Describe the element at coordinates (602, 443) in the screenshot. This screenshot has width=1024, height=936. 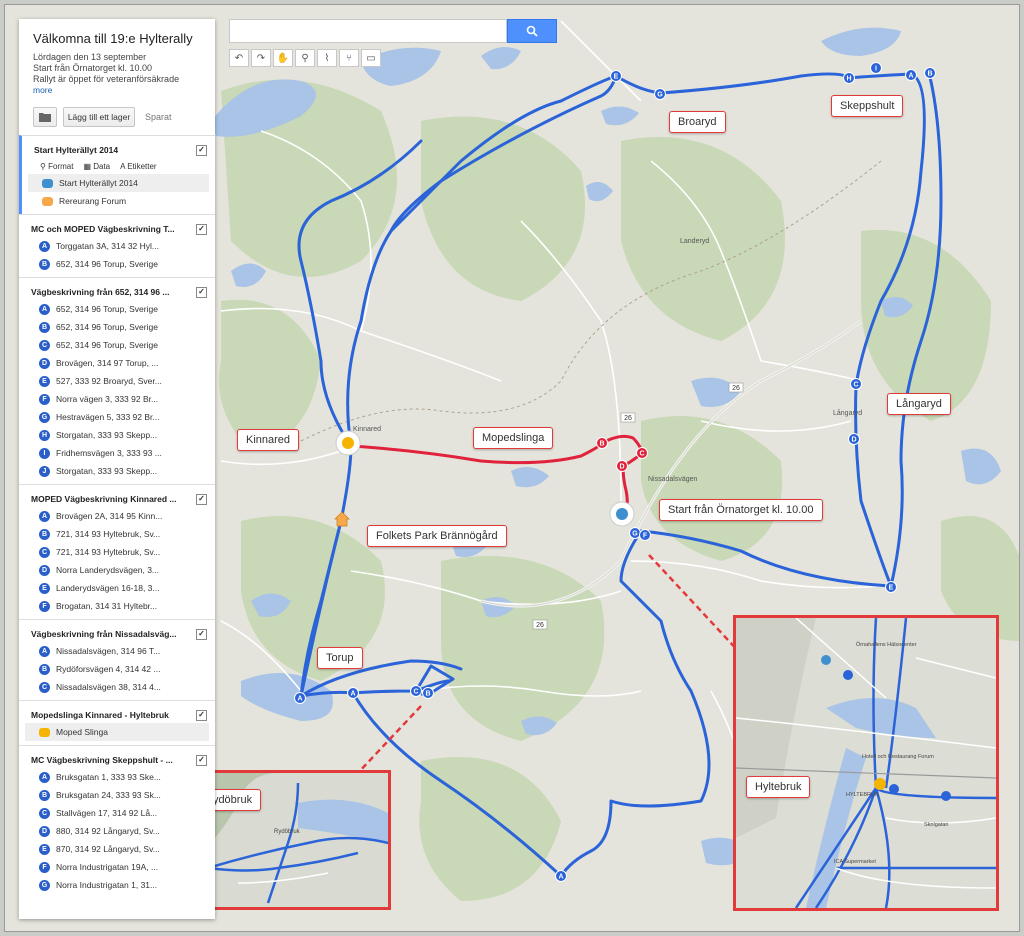
I see `marker-B-moped: B` at that location.